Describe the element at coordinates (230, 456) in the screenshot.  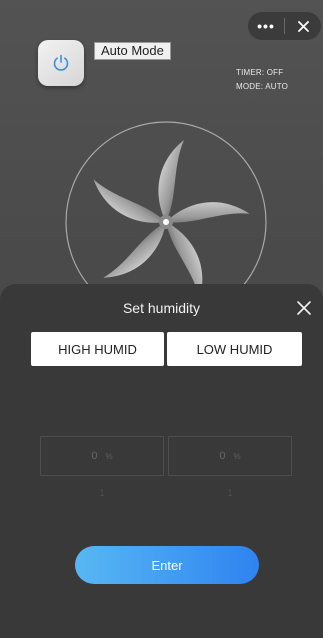
I see `low-humid-picker: 0 %` at that location.